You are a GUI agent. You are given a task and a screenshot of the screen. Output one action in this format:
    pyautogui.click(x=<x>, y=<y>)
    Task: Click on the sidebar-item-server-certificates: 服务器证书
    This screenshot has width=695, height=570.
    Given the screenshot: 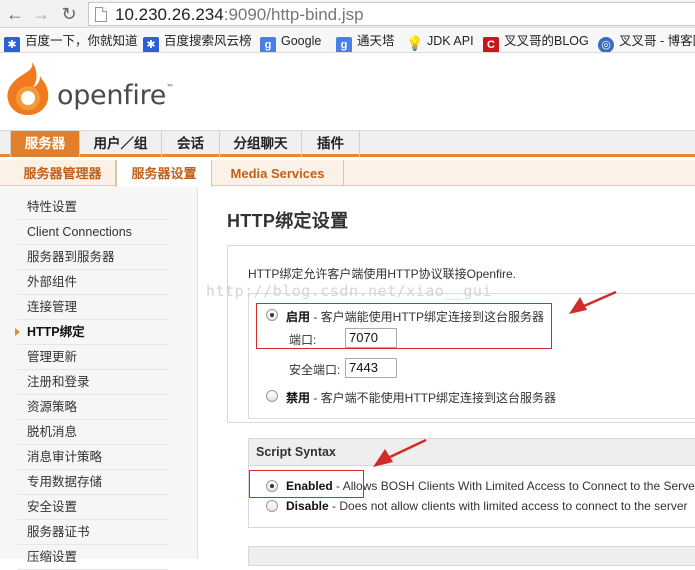 What is the action you would take?
    pyautogui.click(x=93, y=532)
    